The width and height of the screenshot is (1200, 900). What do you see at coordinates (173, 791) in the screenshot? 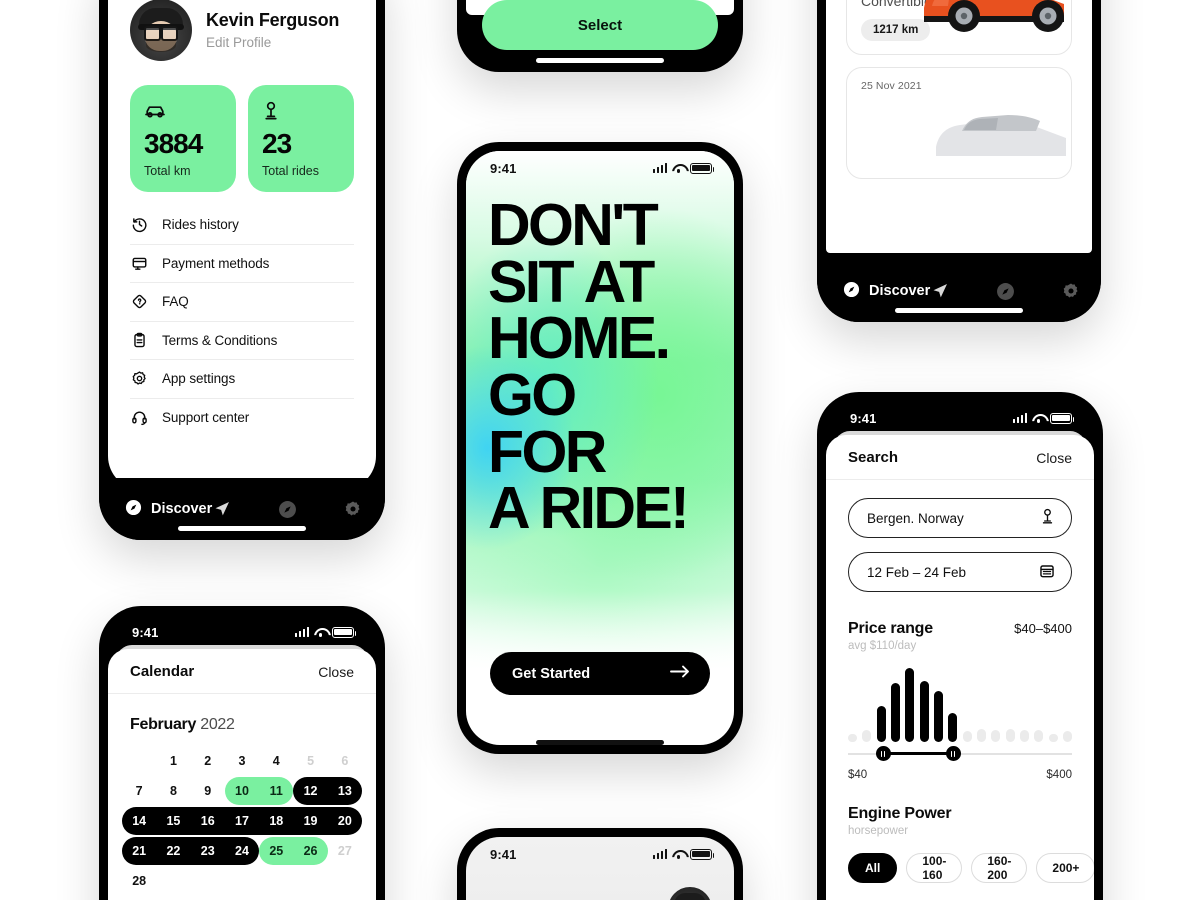
I see `calendar-day-cell: 8` at bounding box center [173, 791].